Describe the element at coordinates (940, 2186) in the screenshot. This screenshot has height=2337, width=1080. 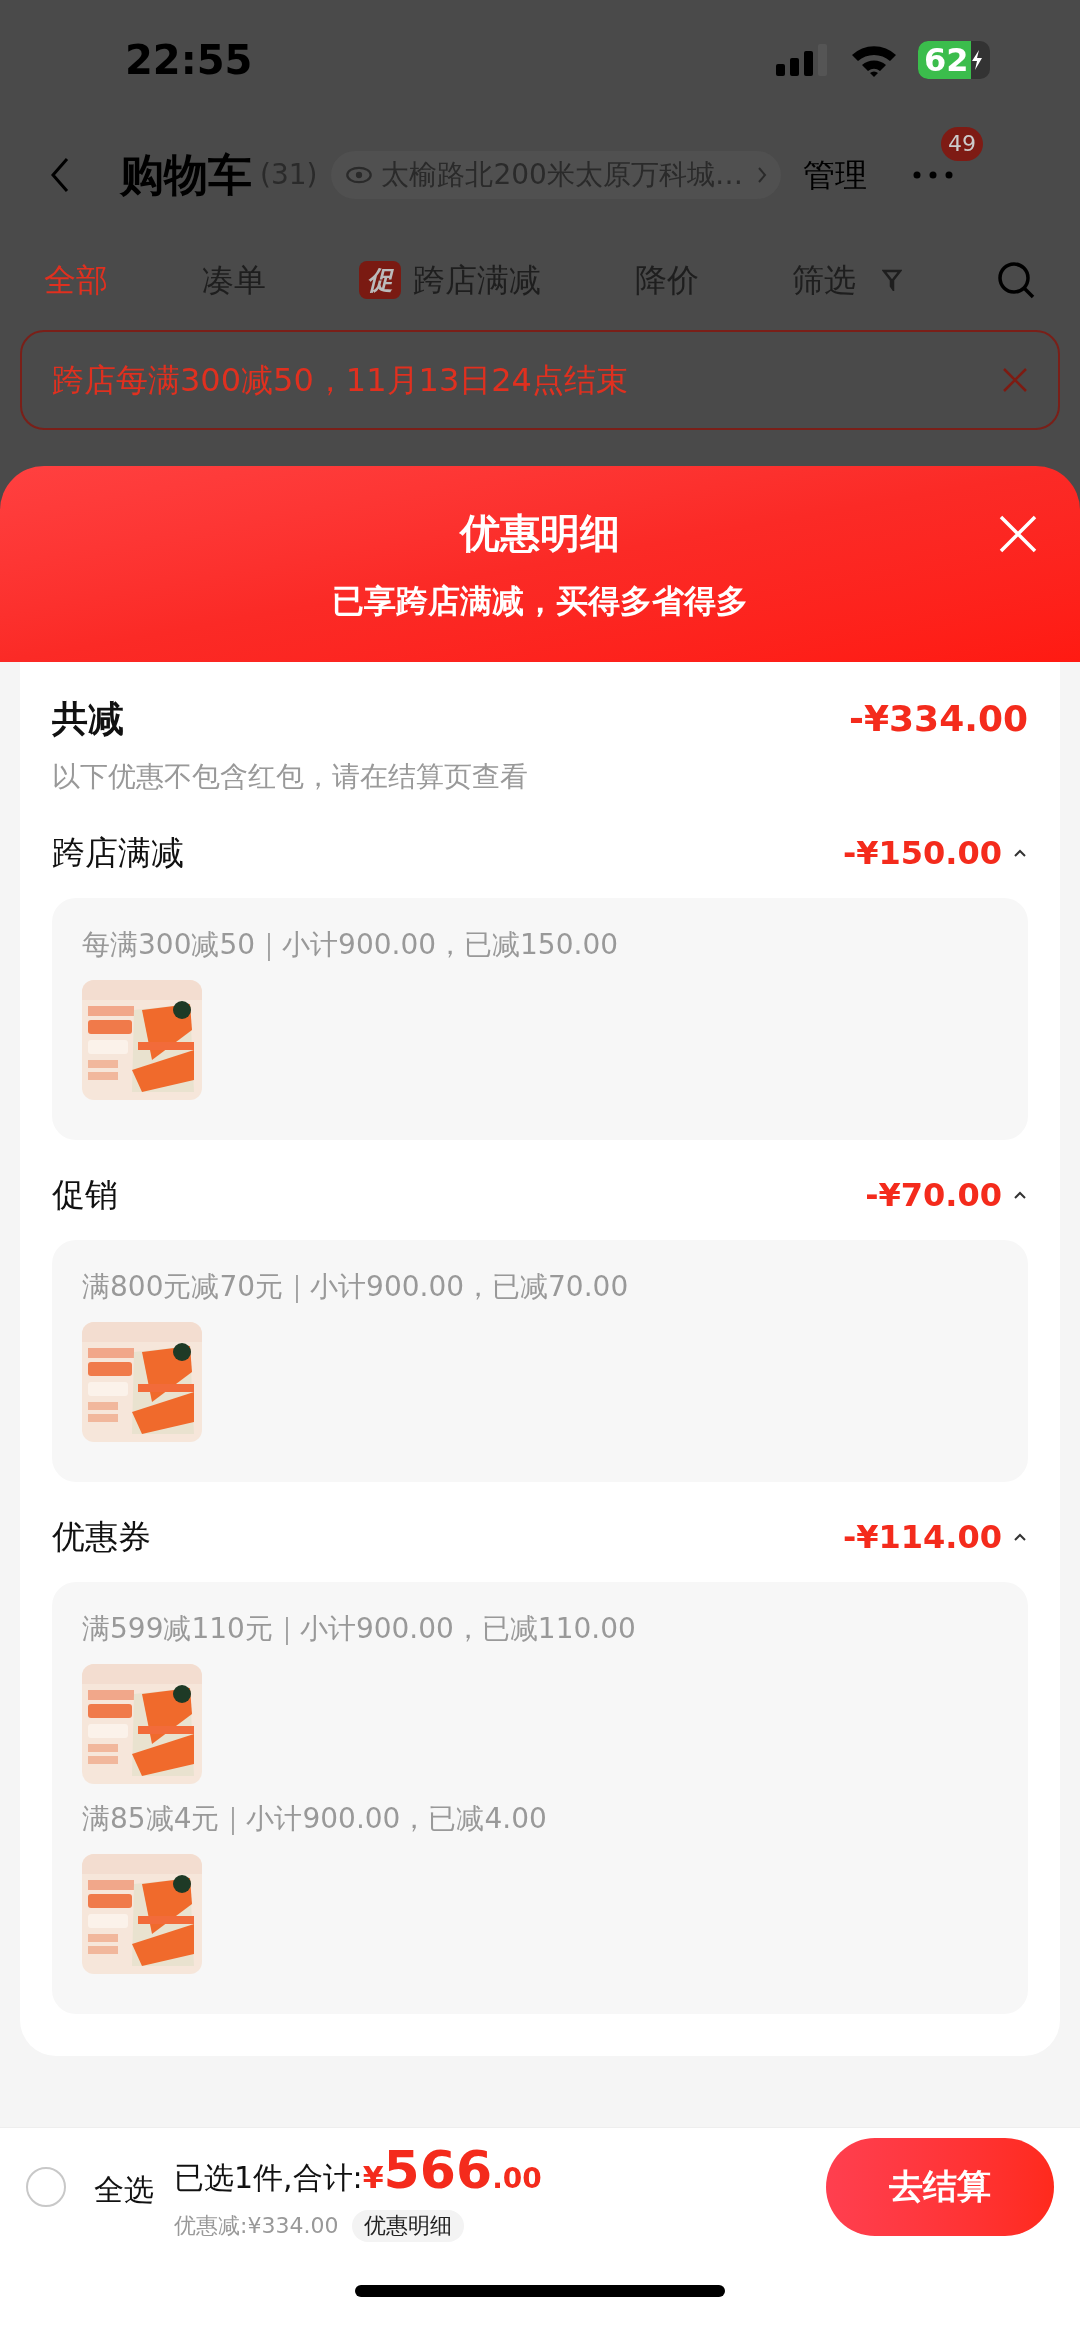
I see `checkout-button: 去结算` at that location.